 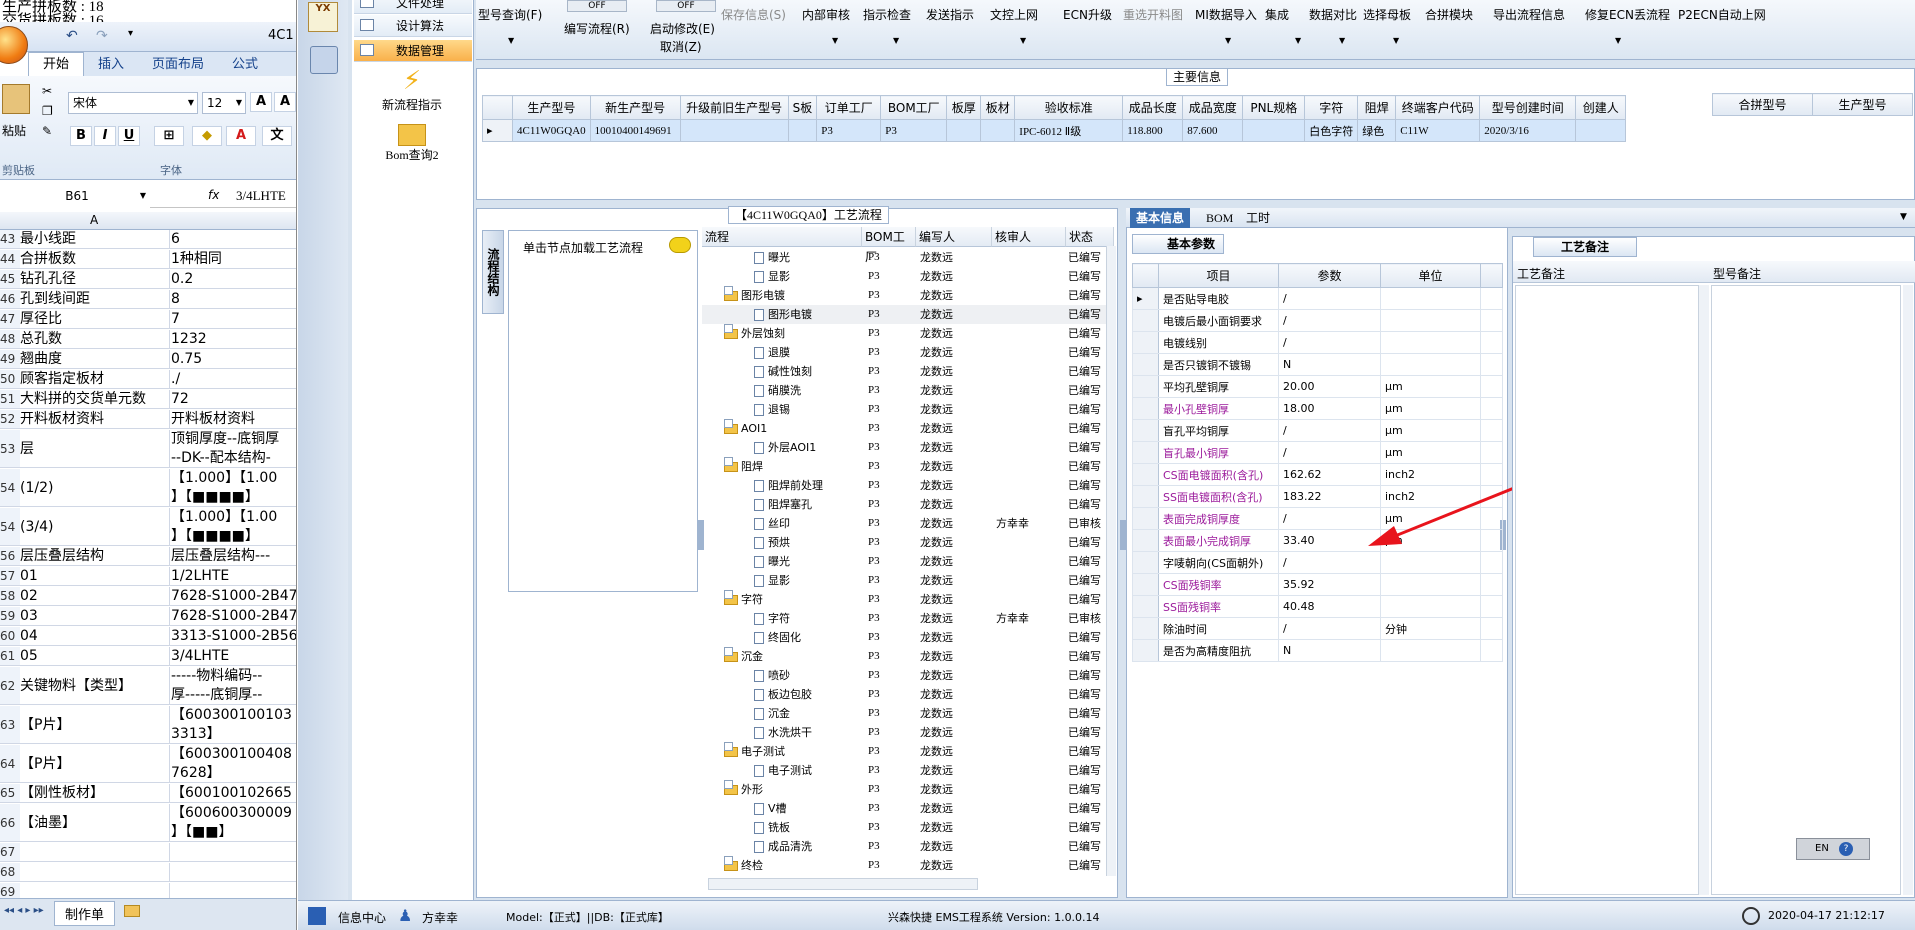 What do you see at coordinates (10, 616) in the screenshot?
I see `row-number: 59` at bounding box center [10, 616].